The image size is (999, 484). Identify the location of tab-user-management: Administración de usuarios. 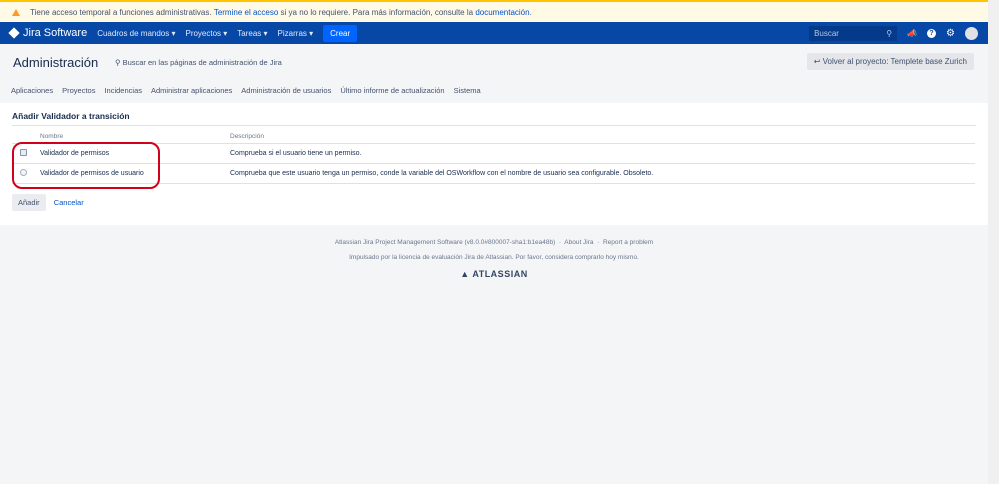
(286, 90).